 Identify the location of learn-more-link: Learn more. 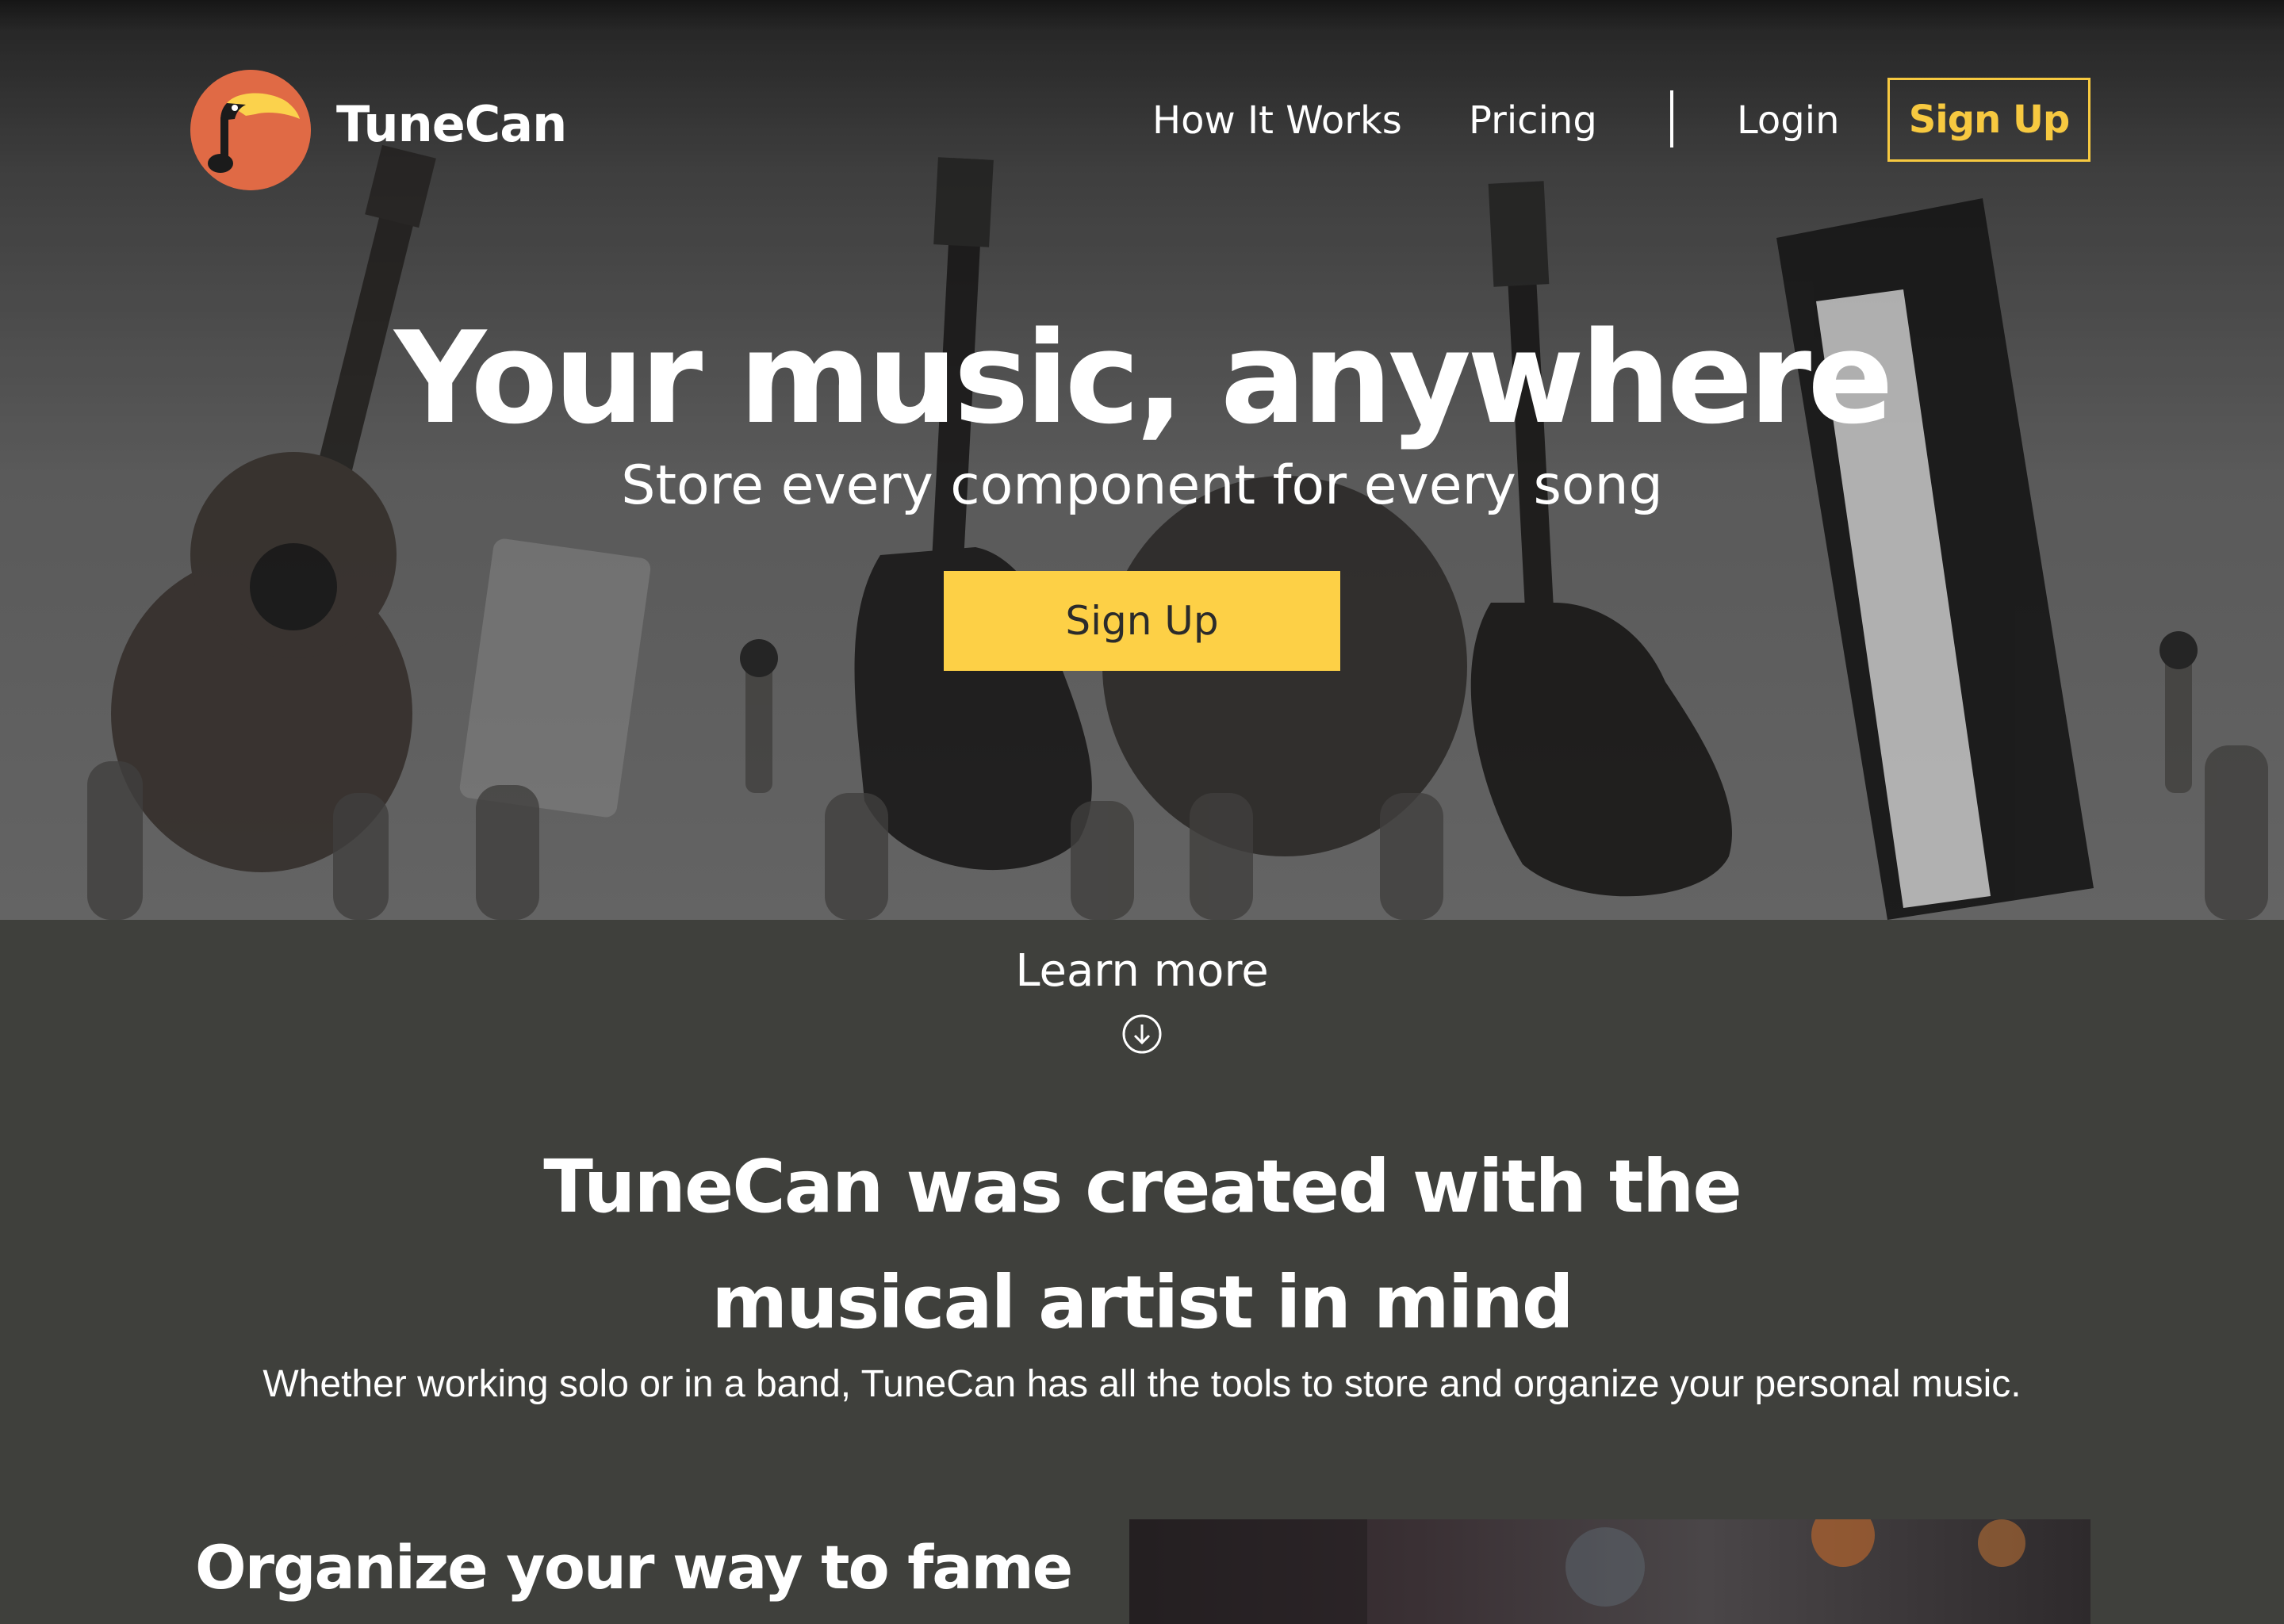
(1142, 971).